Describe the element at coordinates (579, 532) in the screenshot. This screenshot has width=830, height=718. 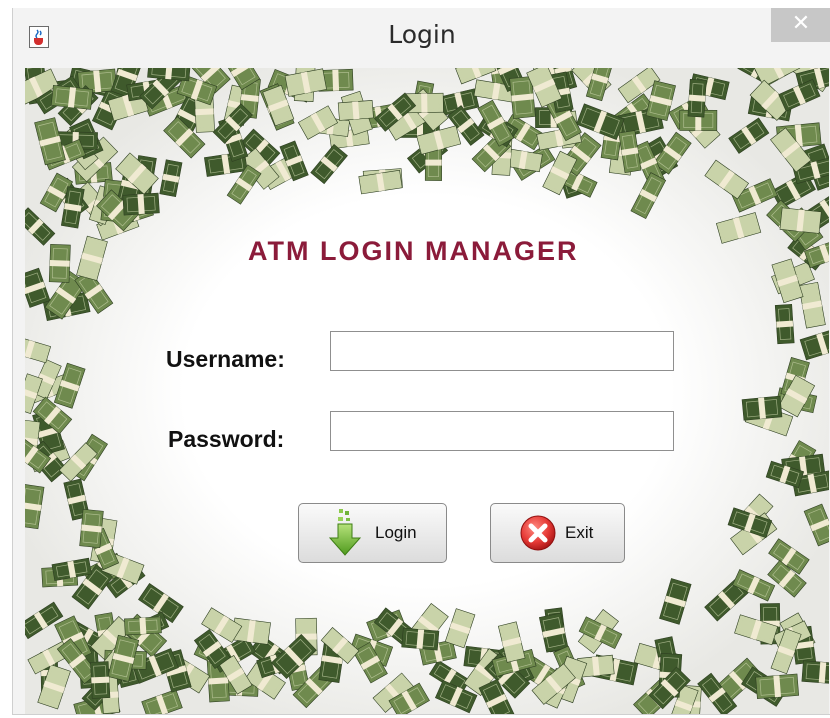
I see `exit-button-label: Exit` at that location.